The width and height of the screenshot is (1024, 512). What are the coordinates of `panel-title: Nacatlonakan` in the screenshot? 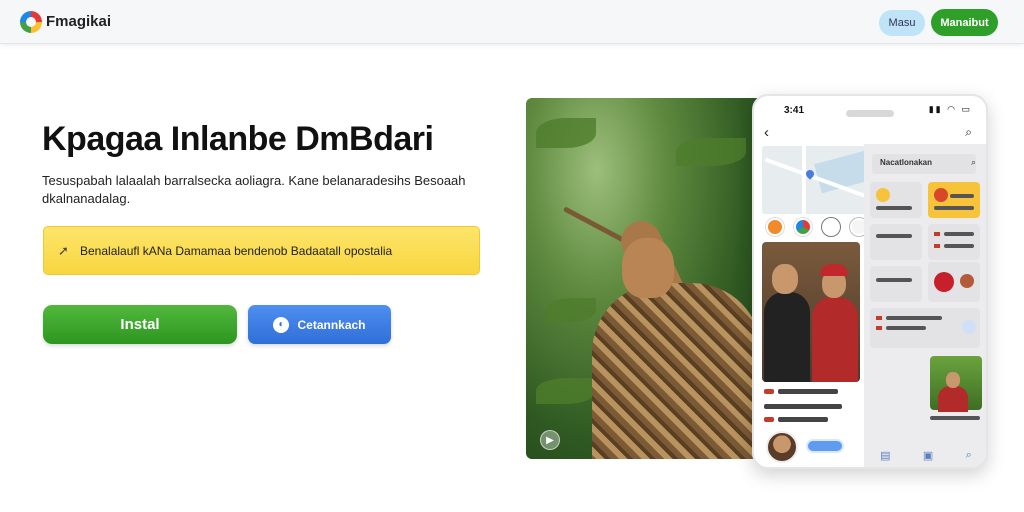 It's located at (906, 162).